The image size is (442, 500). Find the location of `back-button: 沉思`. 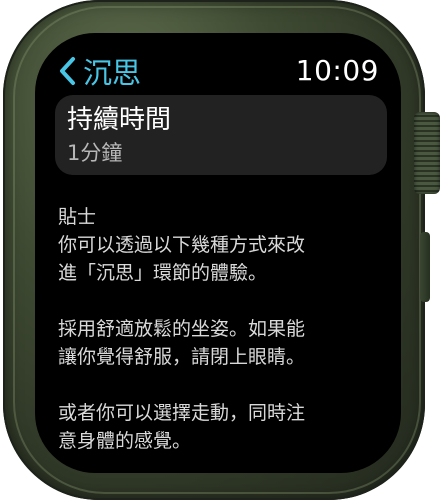

back-button: 沉思 is located at coordinates (99, 71).